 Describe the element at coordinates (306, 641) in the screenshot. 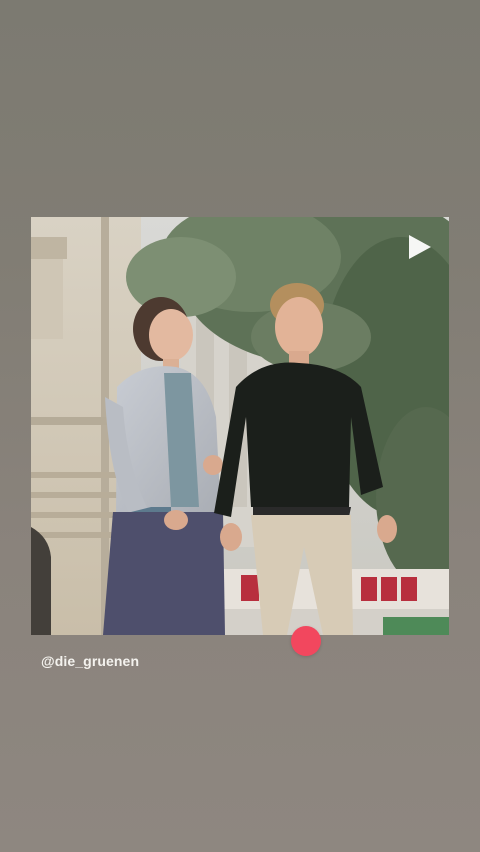

I see `like-dot` at that location.